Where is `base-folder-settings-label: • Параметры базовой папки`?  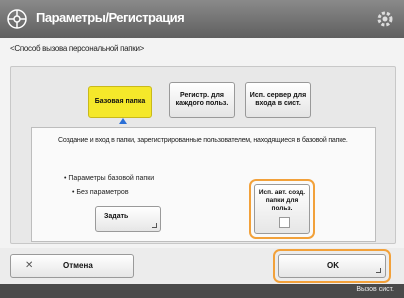
base-folder-settings-label: • Параметры базовой папки is located at coordinates (109, 178).